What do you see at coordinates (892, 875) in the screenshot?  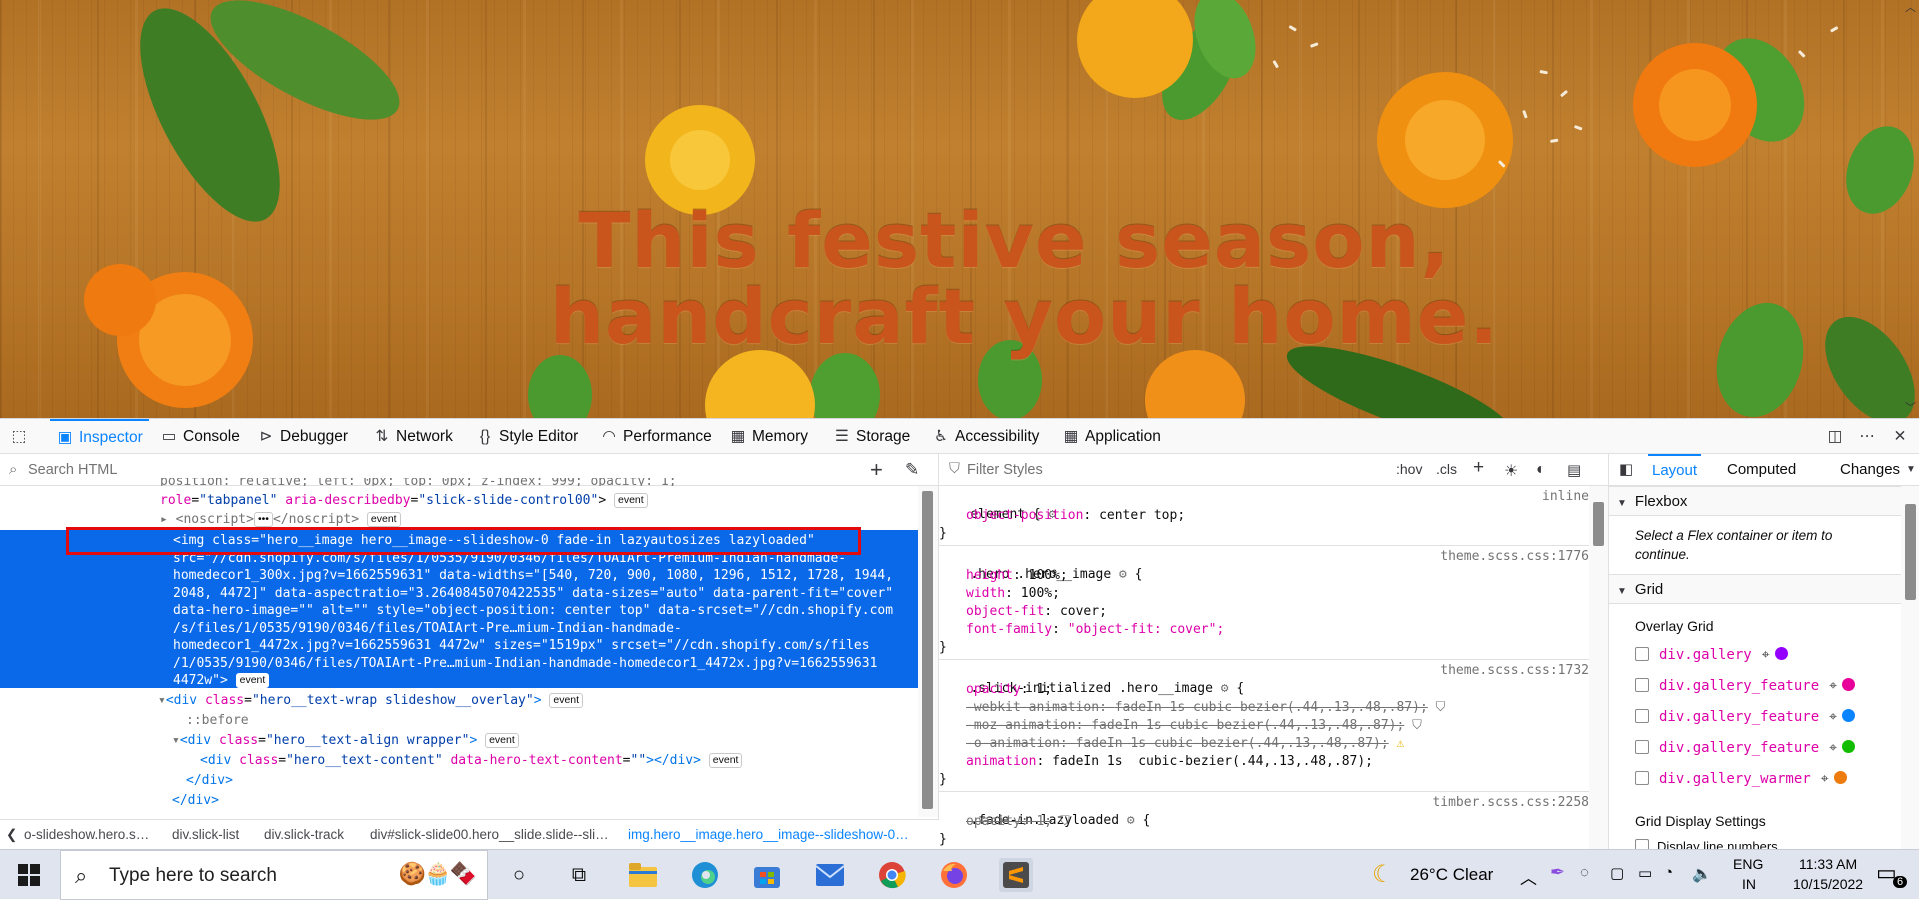 I see `chrome-icon` at bounding box center [892, 875].